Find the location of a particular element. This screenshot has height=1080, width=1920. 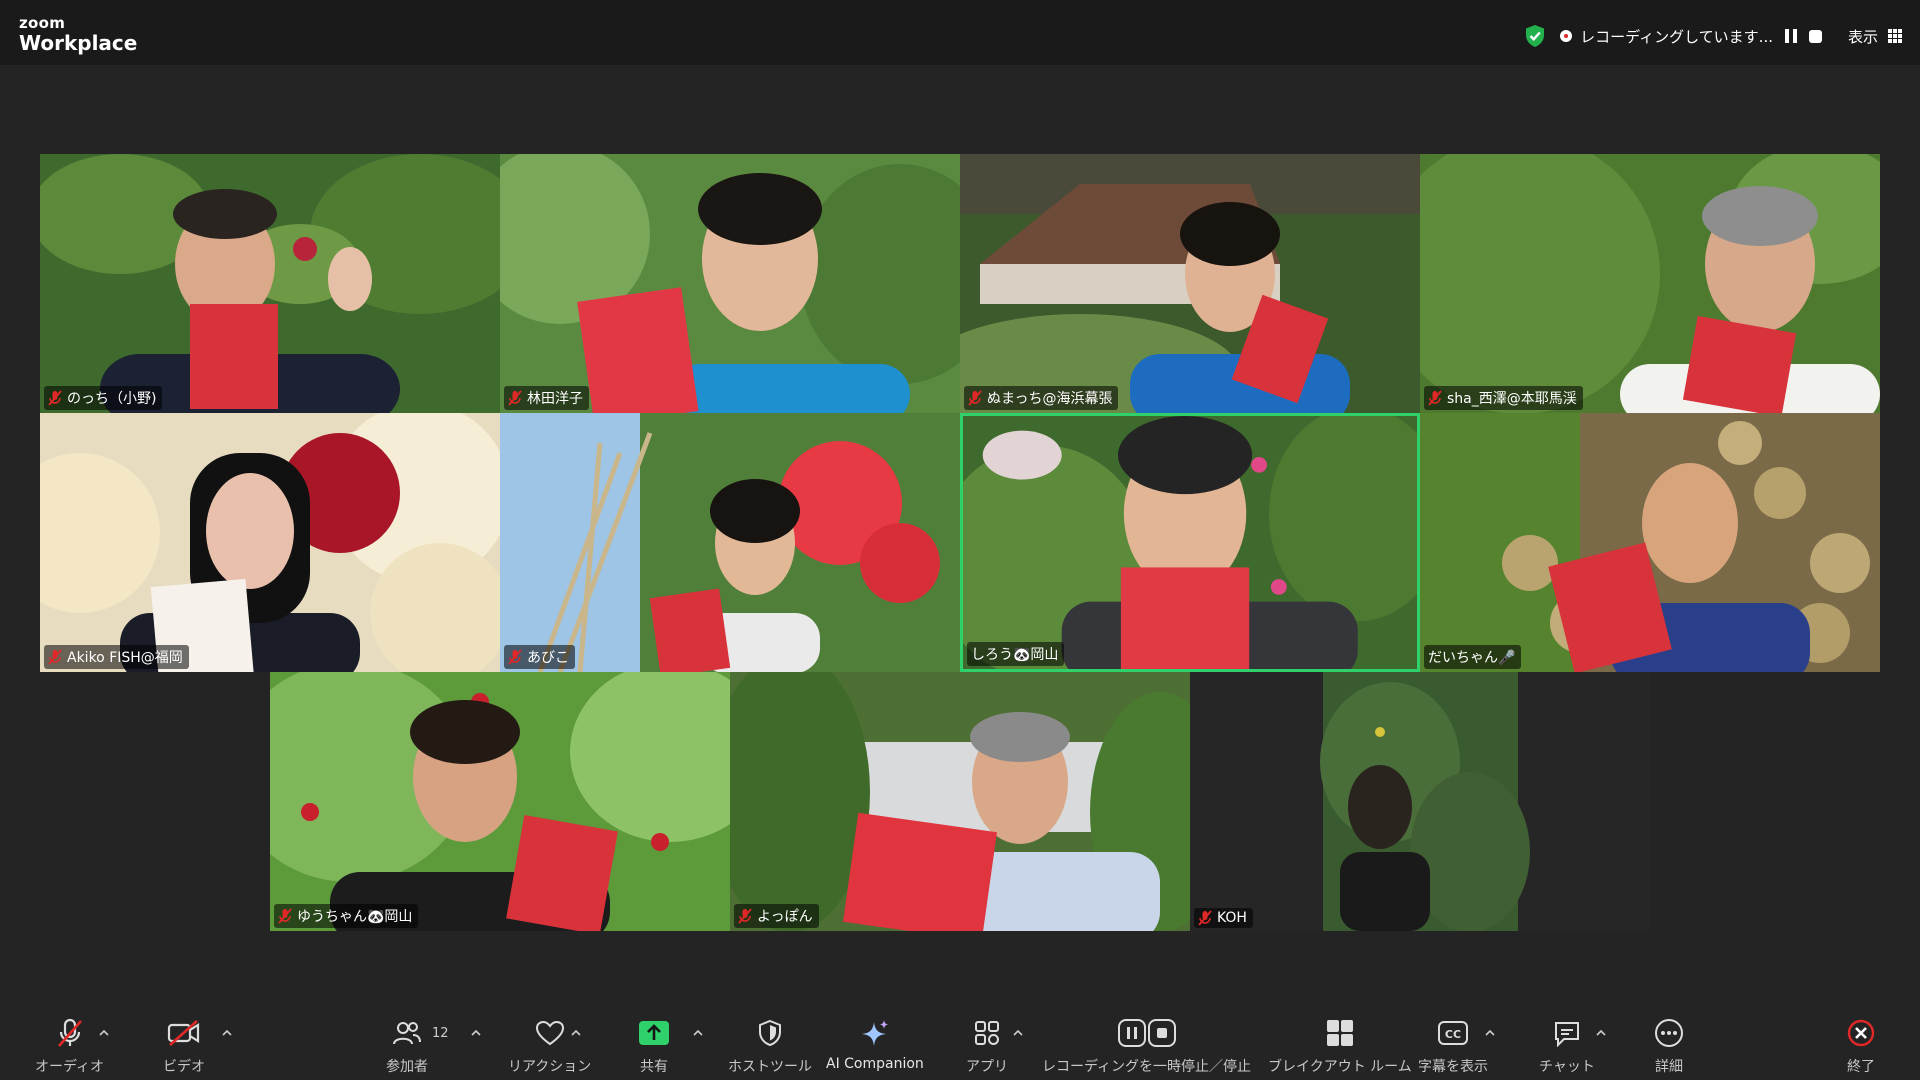

encryption-shield-icon is located at coordinates (1535, 36).